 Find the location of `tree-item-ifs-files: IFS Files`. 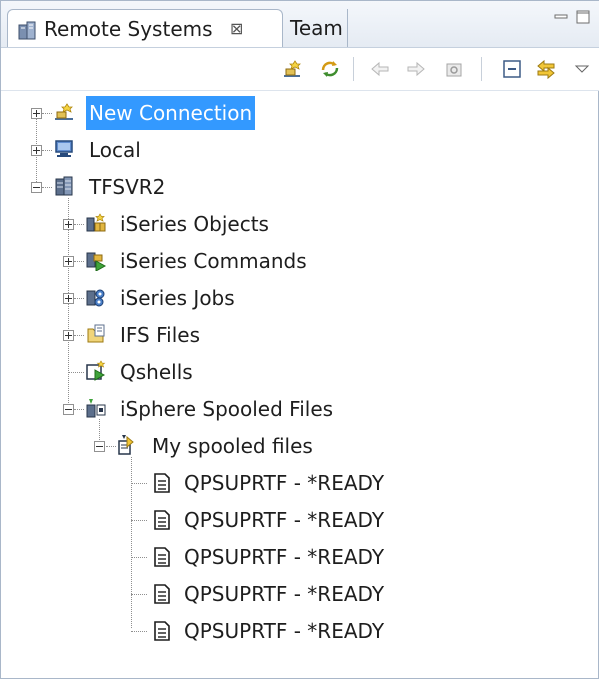

tree-item-ifs-files: IFS Files is located at coordinates (151, 335).